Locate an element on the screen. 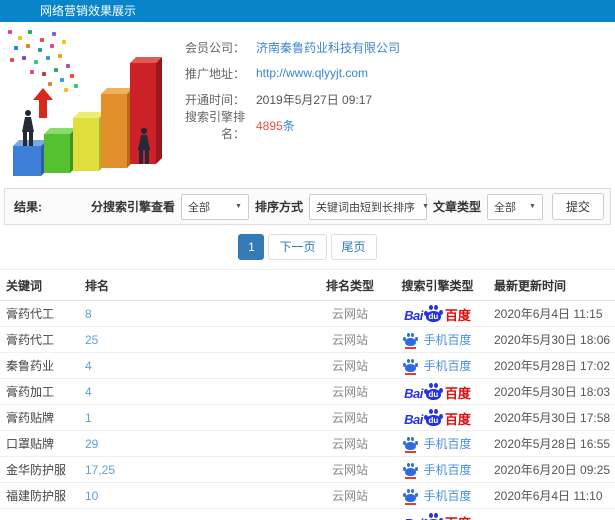 Image resolution: width=615 pixels, height=520 pixels. rank-link: 1 is located at coordinates (195, 418).